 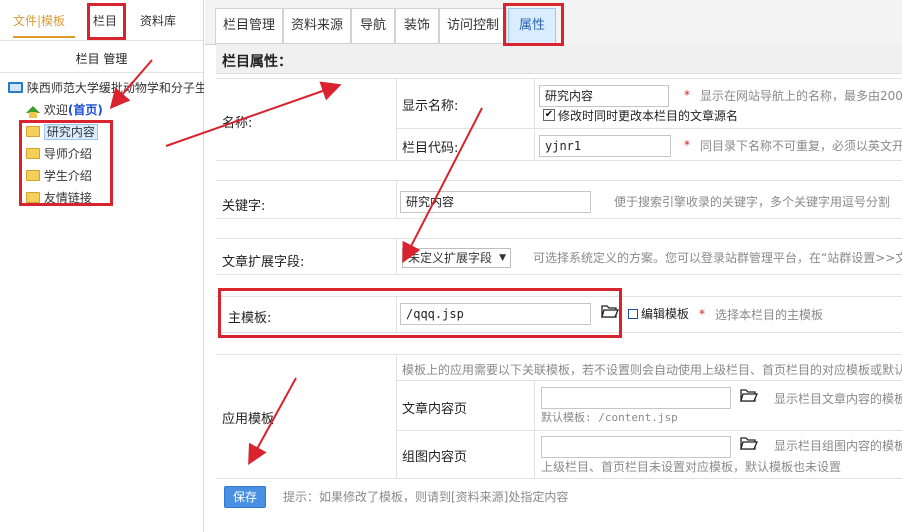 What do you see at coordinates (691, 467) in the screenshot?
I see `gallery-default: 上级栏目、首页栏目未设置对应模板，默认模板也未设置` at bounding box center [691, 467].